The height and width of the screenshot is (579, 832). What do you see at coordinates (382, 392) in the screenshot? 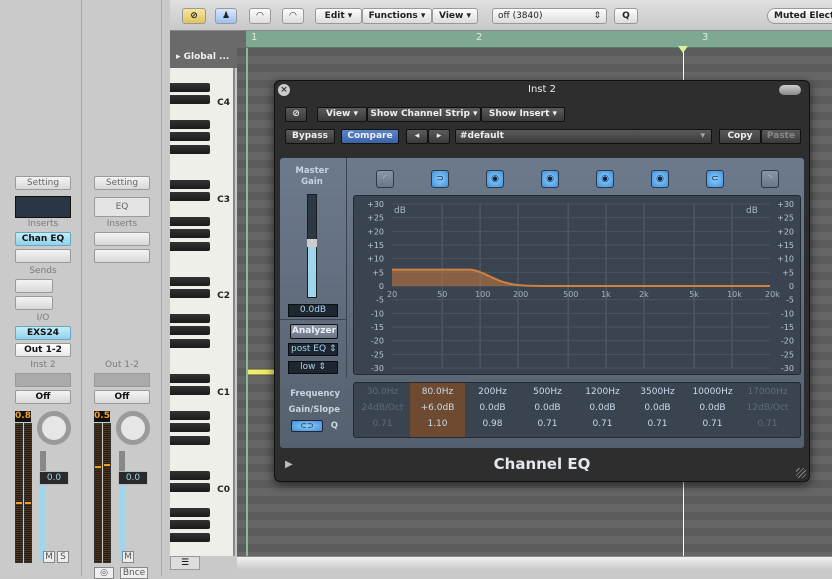
I see `band-1-freq: 30.0Hz` at bounding box center [382, 392].